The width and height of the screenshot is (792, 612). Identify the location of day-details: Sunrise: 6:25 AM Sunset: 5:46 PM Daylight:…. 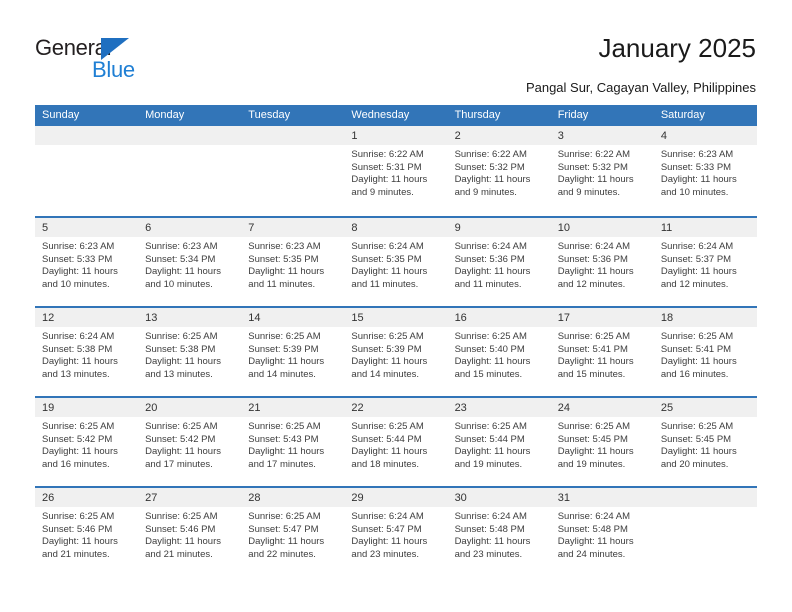
(189, 534).